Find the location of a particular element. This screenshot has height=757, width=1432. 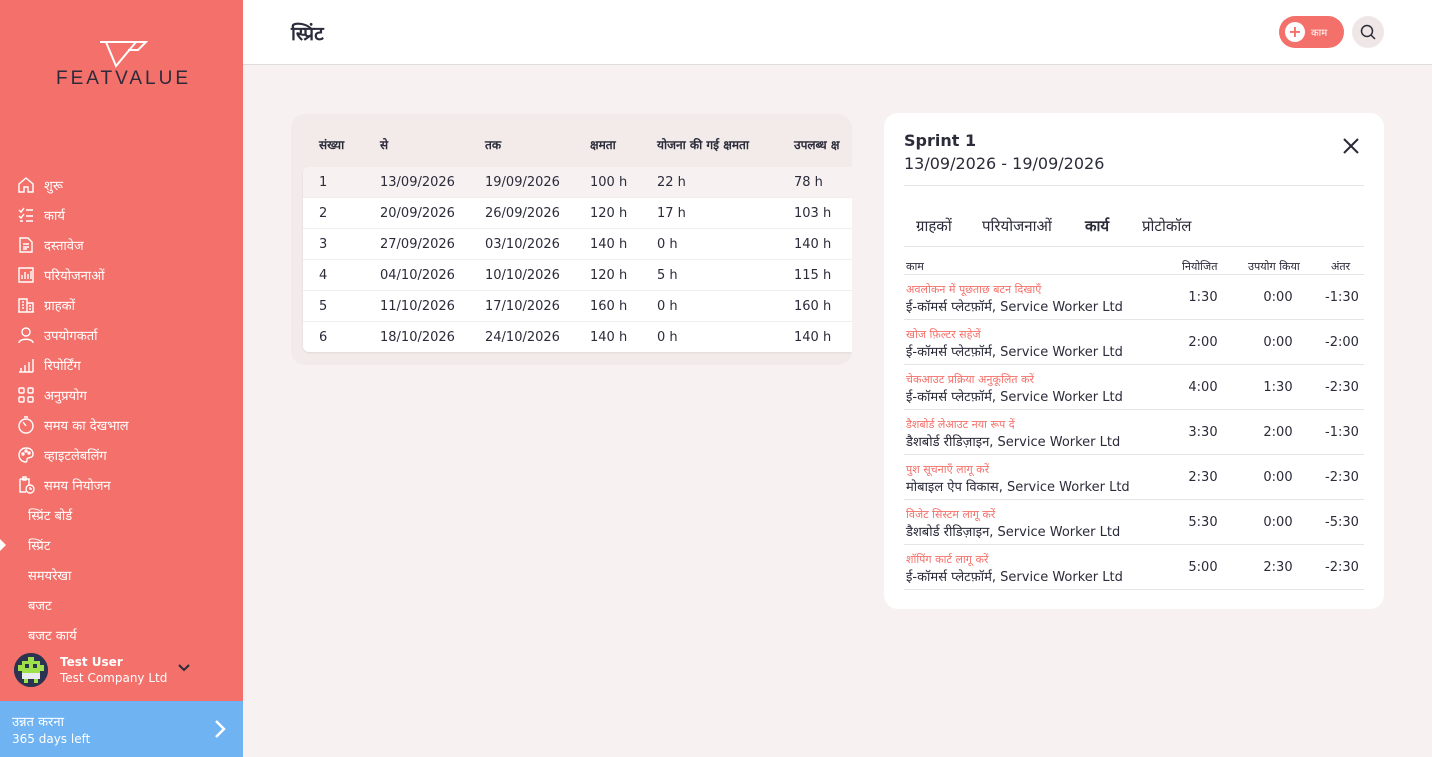

palette-icon is located at coordinates (26, 455).